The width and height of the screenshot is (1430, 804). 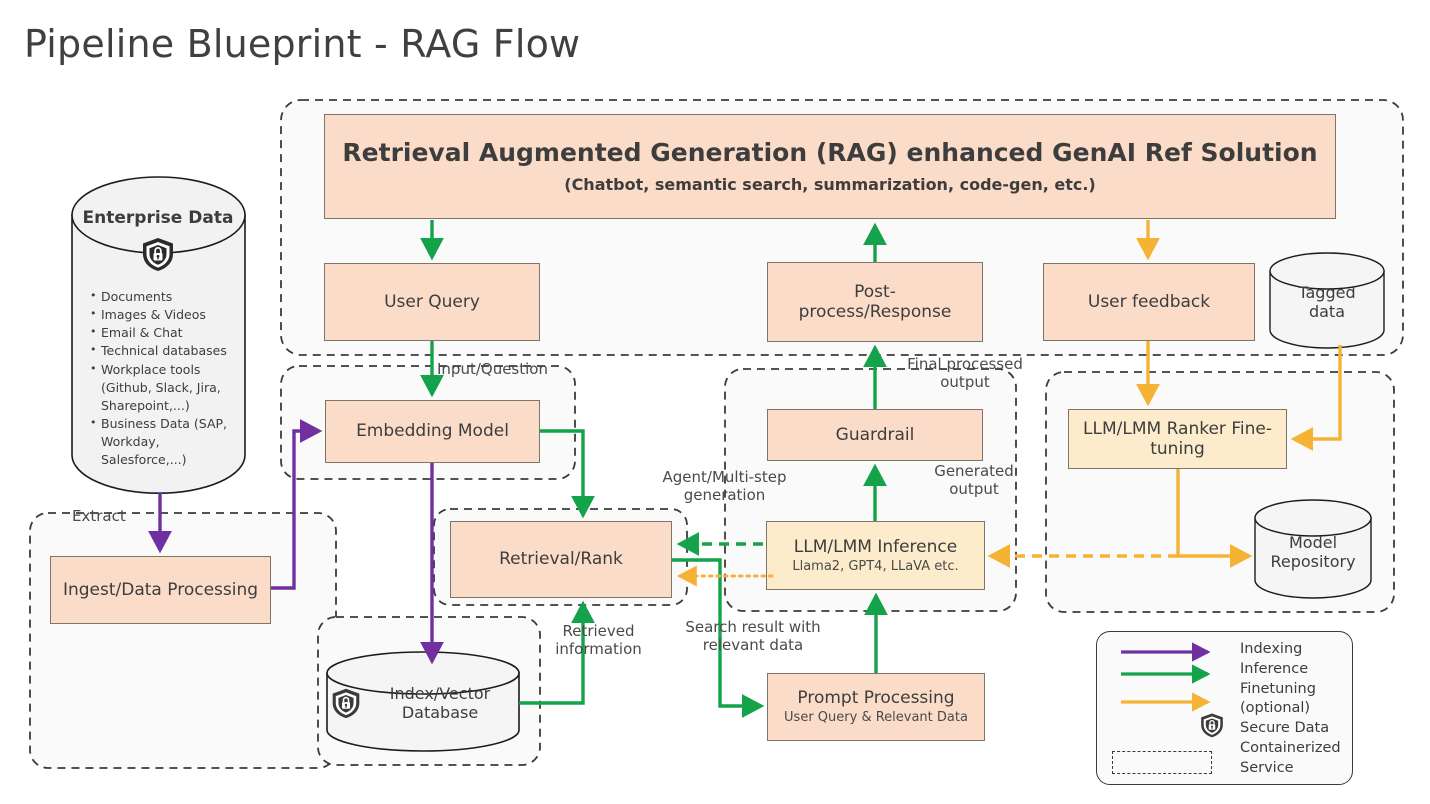 I want to click on node-embedding-model: Embedding Model, so click(x=432, y=431).